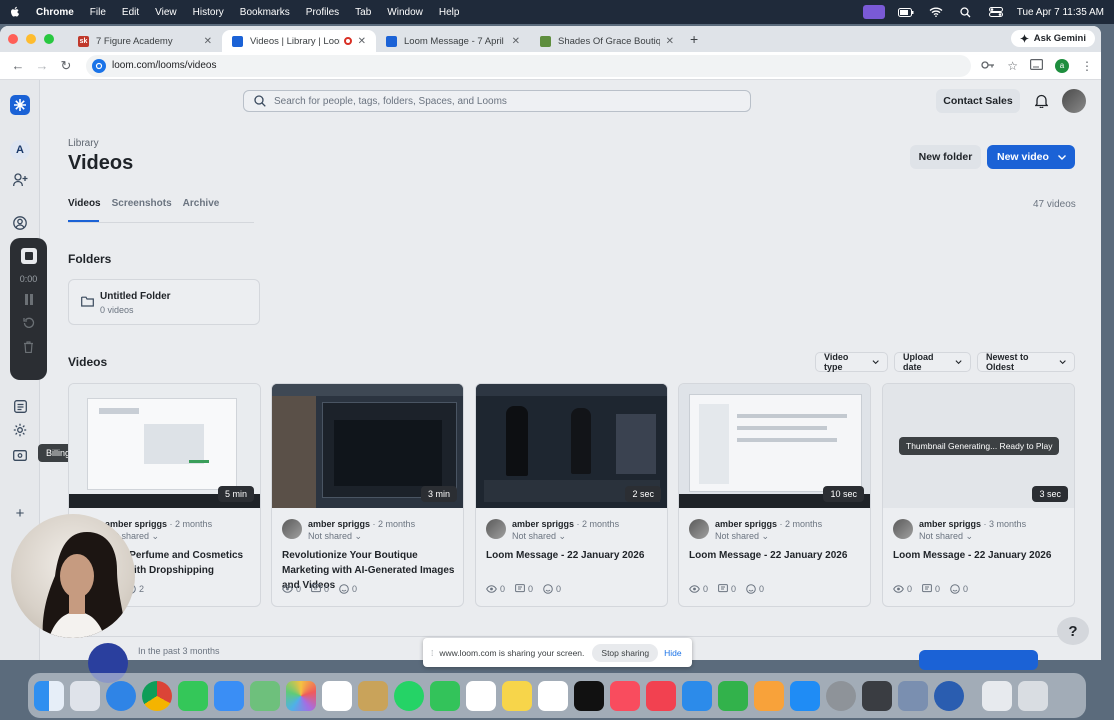 The image size is (1114, 720). Describe the element at coordinates (1037, 65) in the screenshot. I see `cast-icon` at that location.